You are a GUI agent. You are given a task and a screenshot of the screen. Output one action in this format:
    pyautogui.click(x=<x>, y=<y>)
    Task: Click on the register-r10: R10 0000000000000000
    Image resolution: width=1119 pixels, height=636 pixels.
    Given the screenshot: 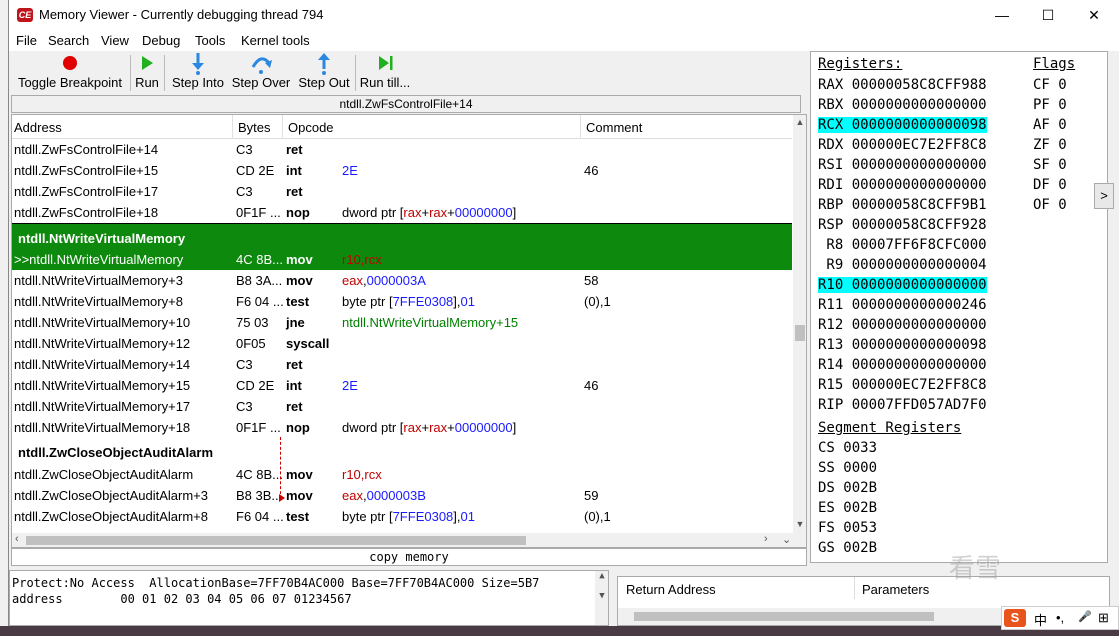 What is the action you would take?
    pyautogui.click(x=902, y=287)
    